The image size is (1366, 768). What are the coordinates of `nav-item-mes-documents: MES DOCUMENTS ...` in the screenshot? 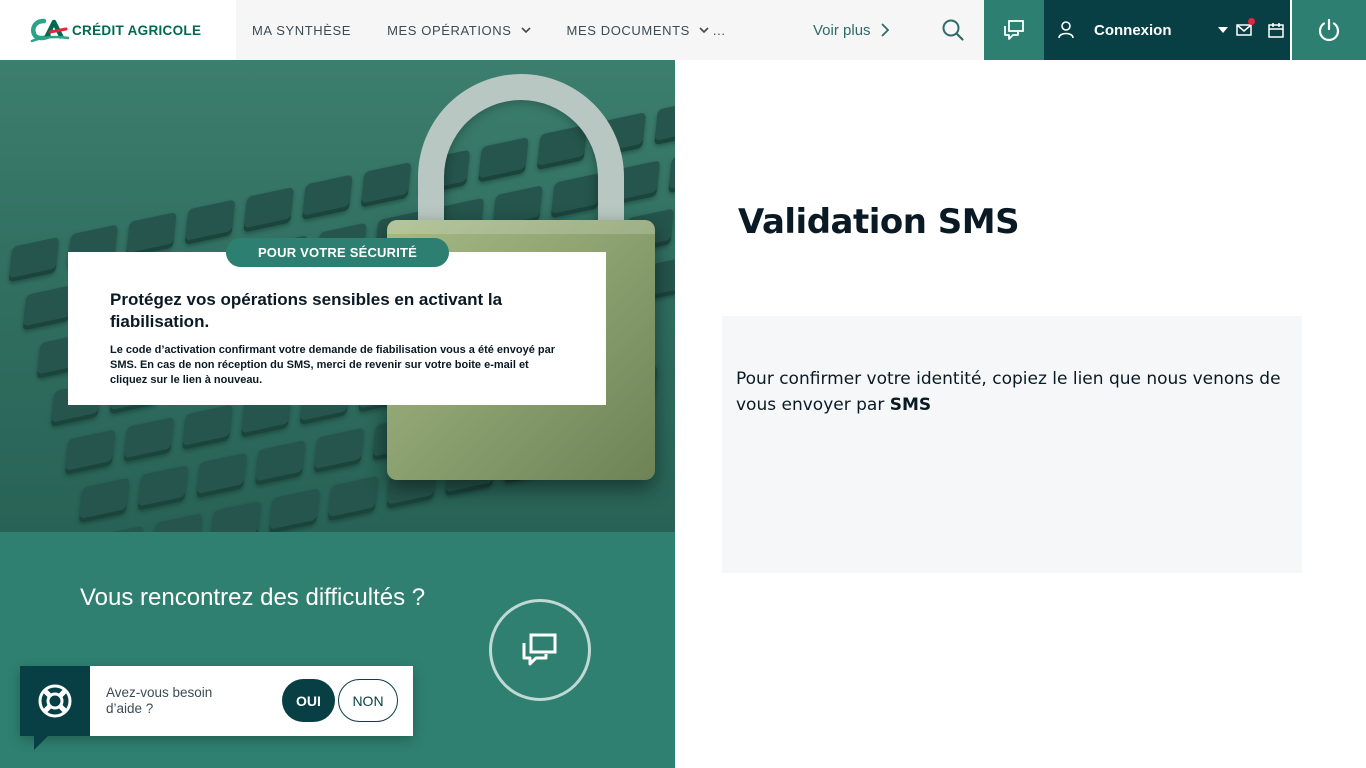 It's located at (646, 30).